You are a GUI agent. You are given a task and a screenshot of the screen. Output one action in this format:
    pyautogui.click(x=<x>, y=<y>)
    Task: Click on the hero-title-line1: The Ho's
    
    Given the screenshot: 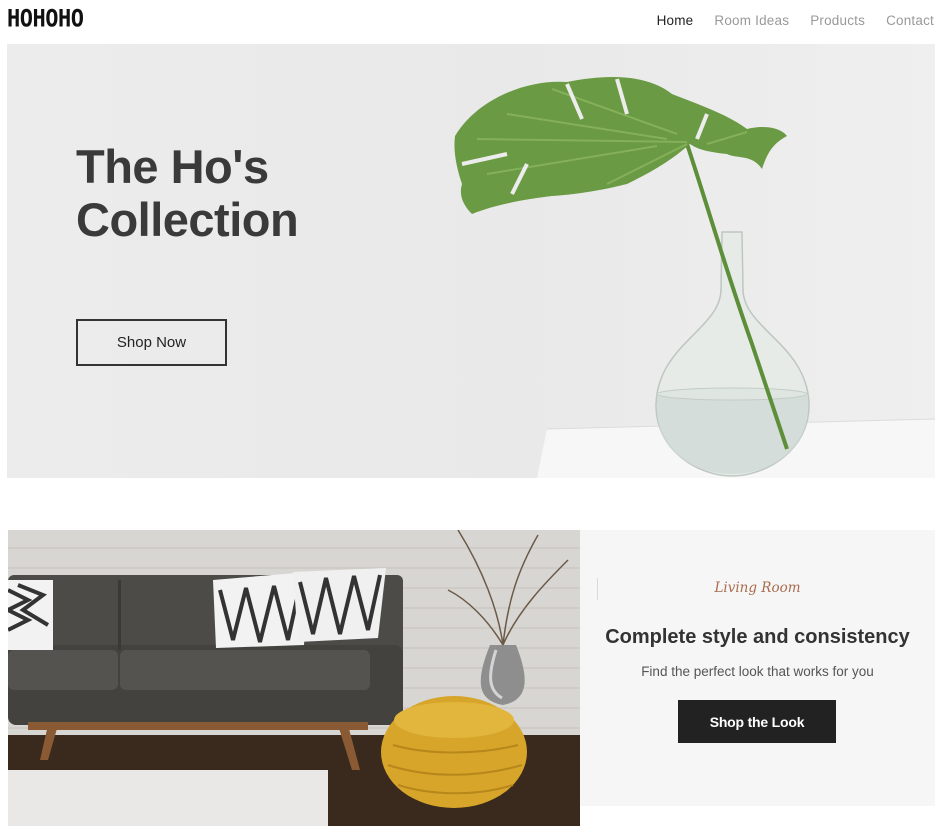 What is the action you would take?
    pyautogui.click(x=172, y=166)
    